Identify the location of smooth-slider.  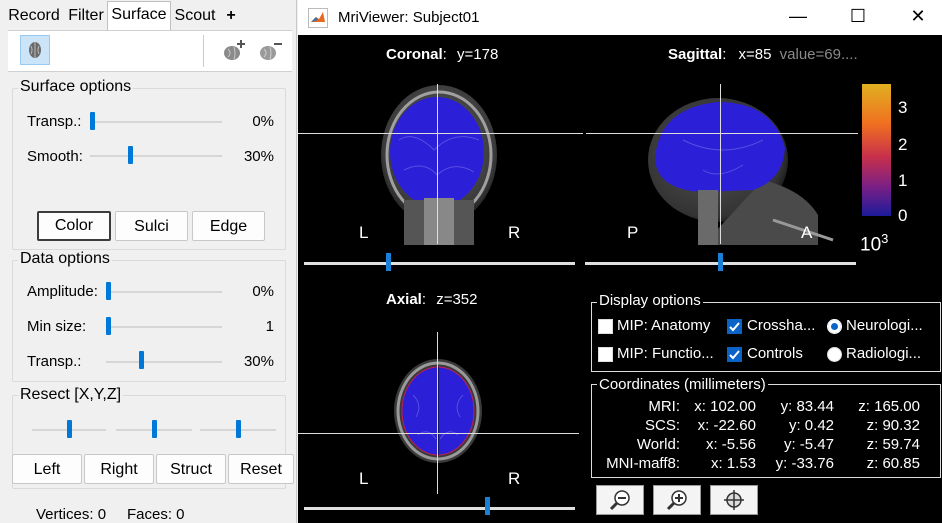
(156, 156).